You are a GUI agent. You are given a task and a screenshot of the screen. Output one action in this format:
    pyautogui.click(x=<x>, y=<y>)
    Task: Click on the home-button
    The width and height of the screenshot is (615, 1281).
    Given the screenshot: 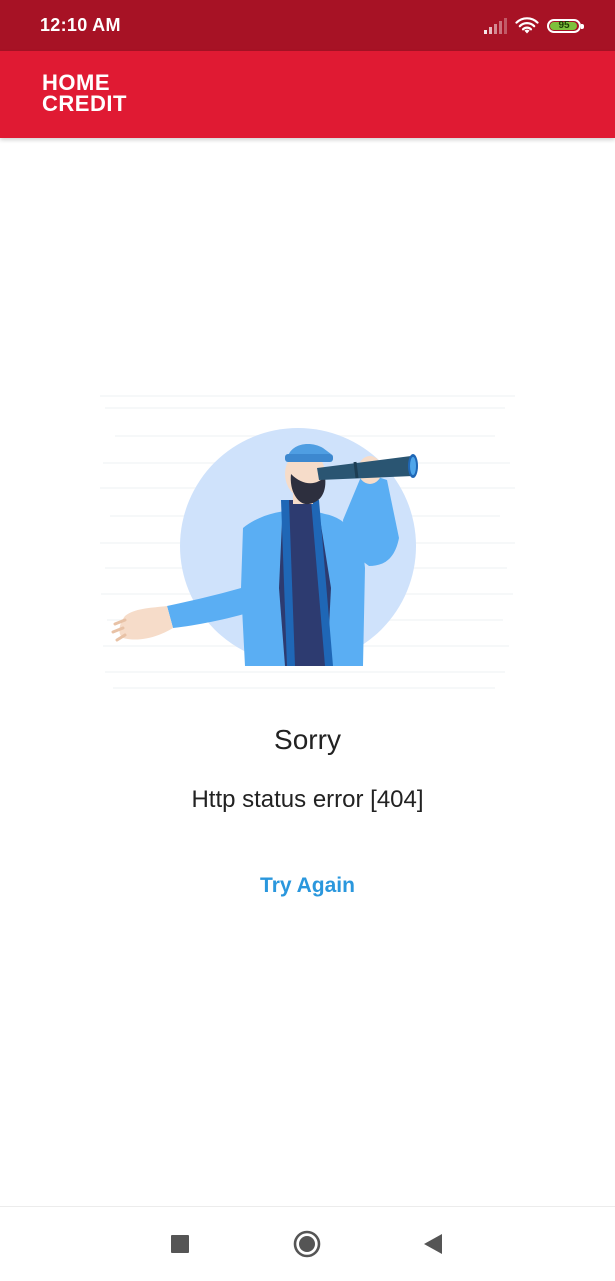 What is the action you would take?
    pyautogui.click(x=307, y=1244)
    